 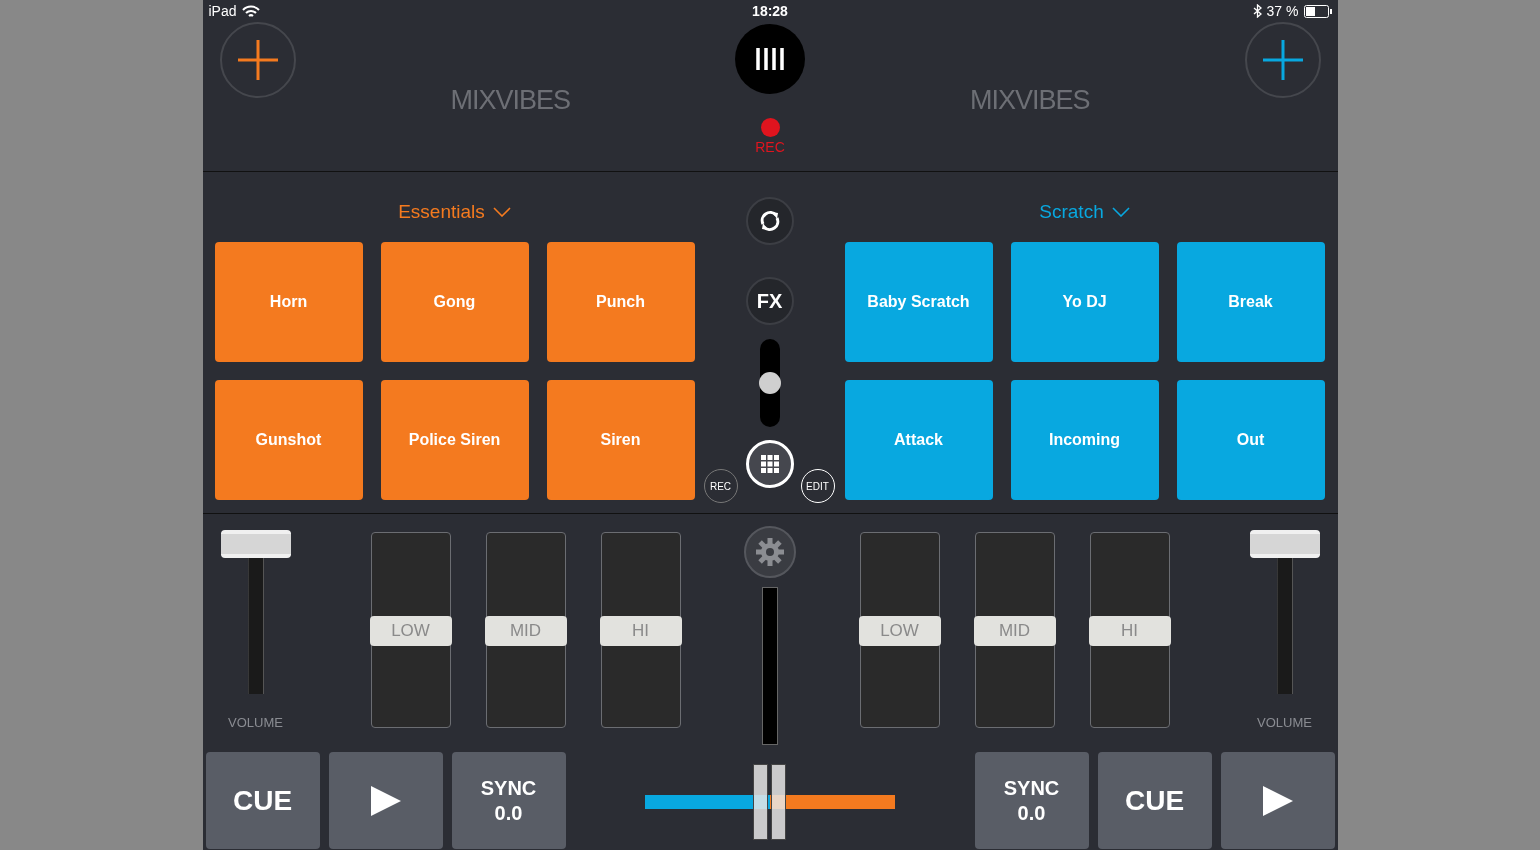 What do you see at coordinates (620, 302) in the screenshot?
I see `sample-pad: Punch` at bounding box center [620, 302].